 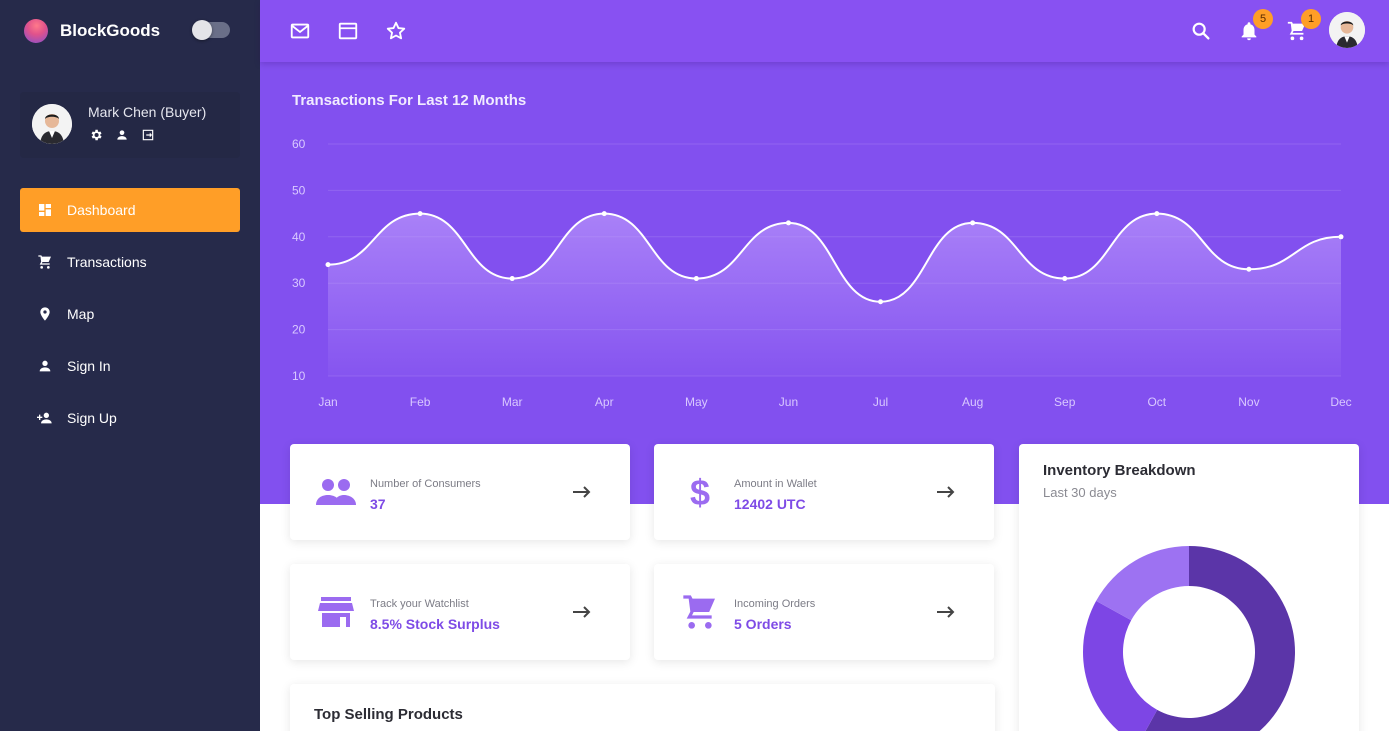 I want to click on x-tick-label: Nov, so click(x=1248, y=402).